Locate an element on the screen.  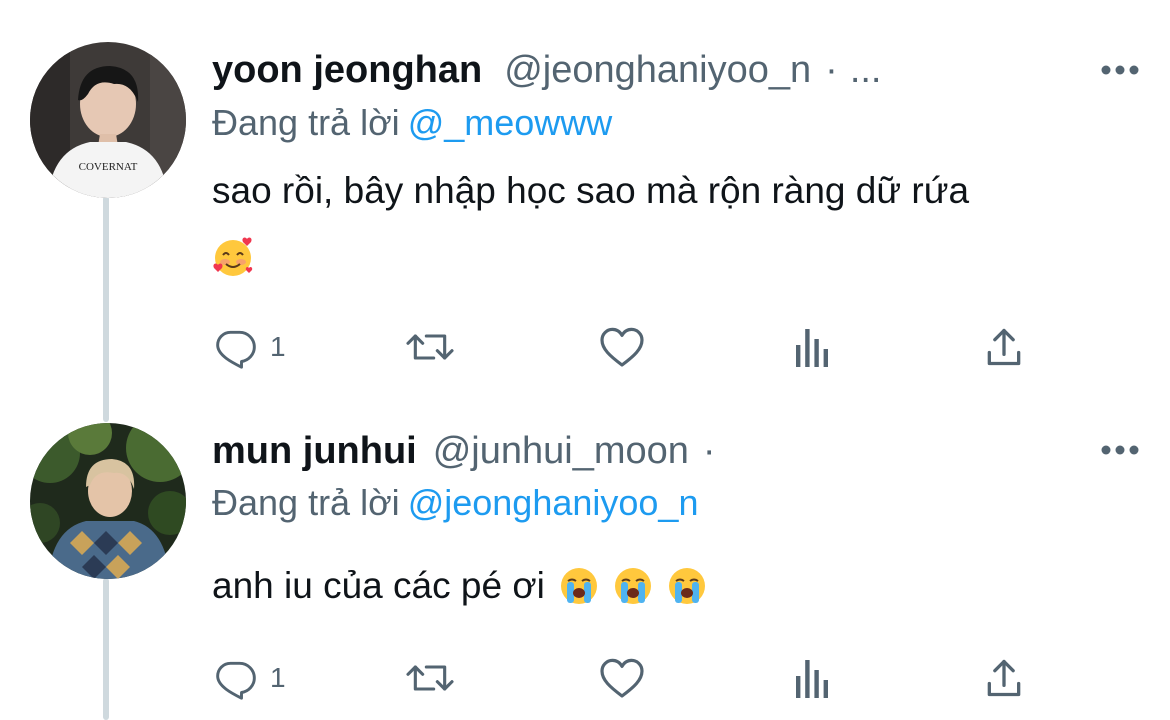
emoji-row is located at coordinates (234, 259).